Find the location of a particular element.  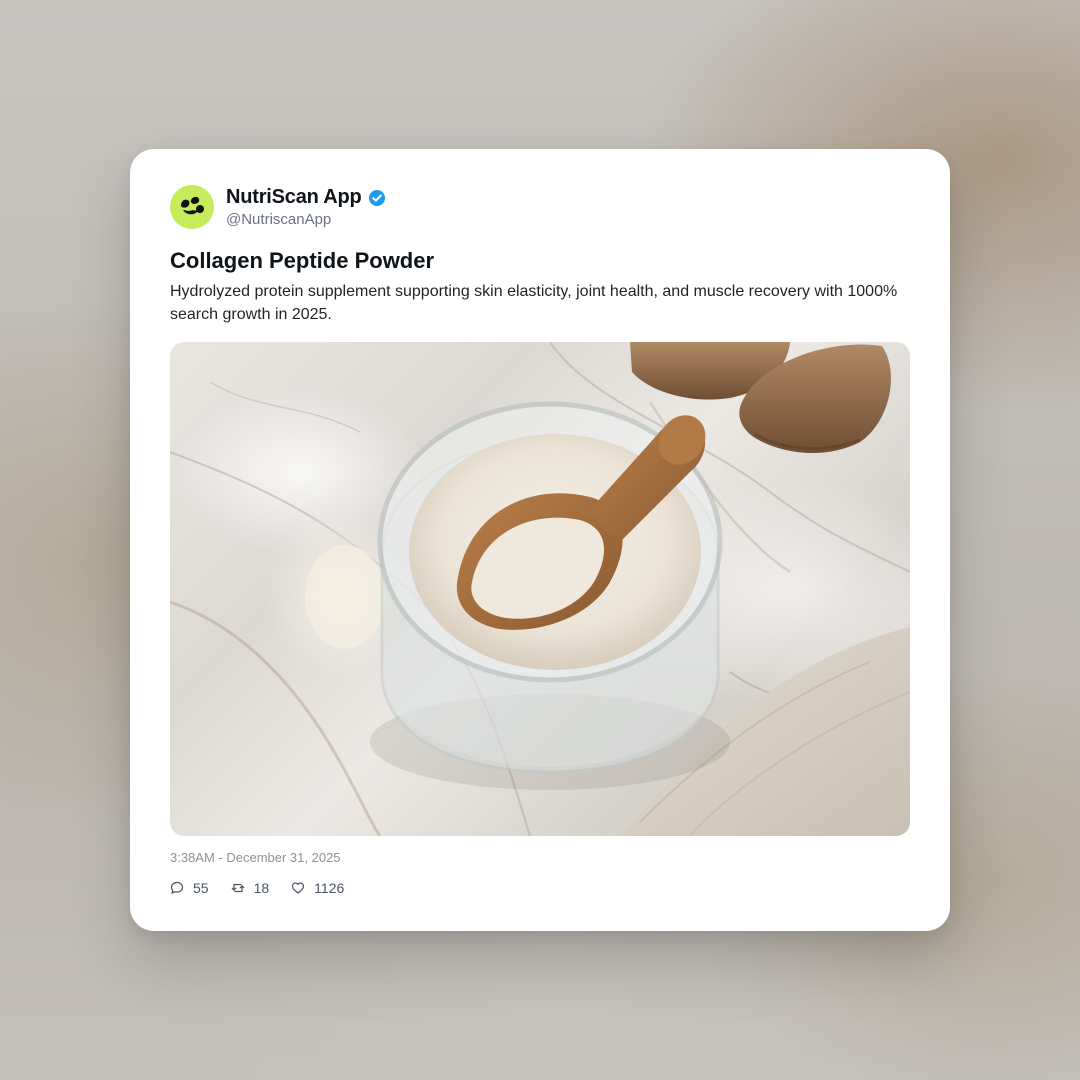

post-header: NutriScan App @NutriscanApp is located at coordinates (278, 207).